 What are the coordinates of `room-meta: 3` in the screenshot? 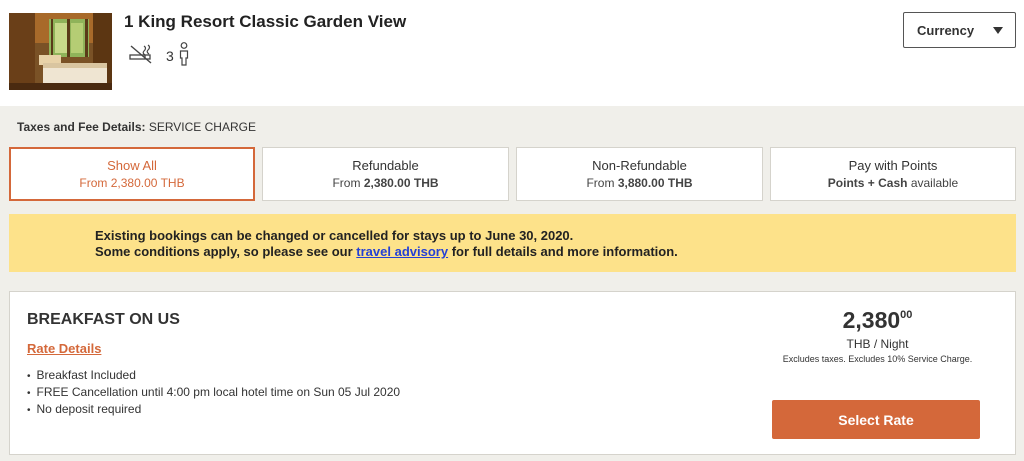 It's located at (159, 56).